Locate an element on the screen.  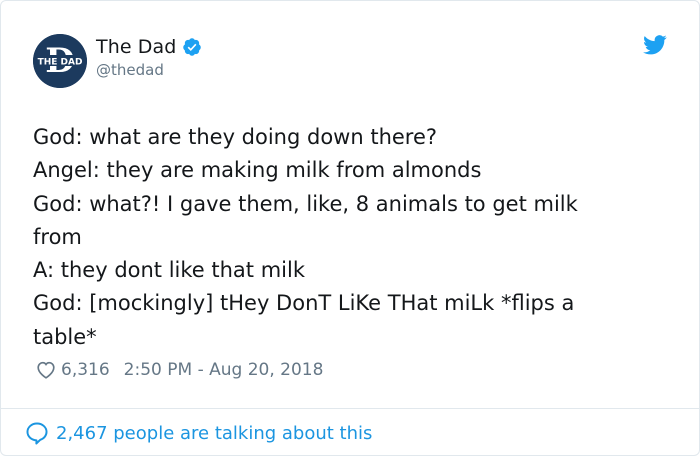
tweet-line: Angel: they are making milk from almonds is located at coordinates (257, 170).